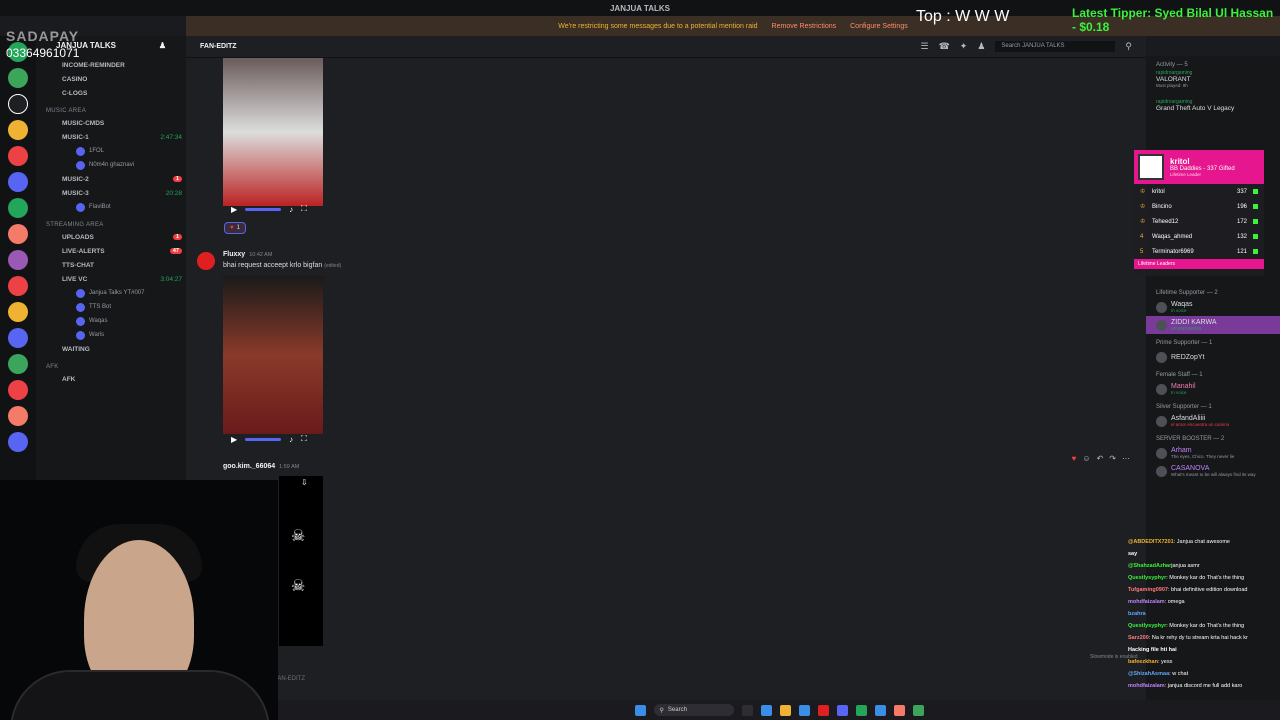 This screenshot has height=720, width=1280. Describe the element at coordinates (304, 482) in the screenshot. I see `download-icon: ⇩` at that location.